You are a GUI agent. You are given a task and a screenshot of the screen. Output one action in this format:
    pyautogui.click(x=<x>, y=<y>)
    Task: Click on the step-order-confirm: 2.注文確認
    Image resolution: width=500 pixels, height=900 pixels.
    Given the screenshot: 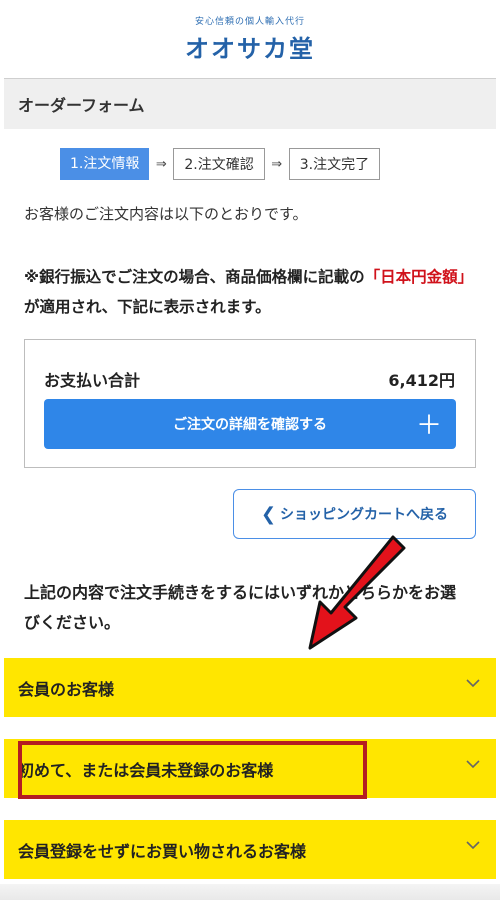 What is the action you would take?
    pyautogui.click(x=219, y=164)
    